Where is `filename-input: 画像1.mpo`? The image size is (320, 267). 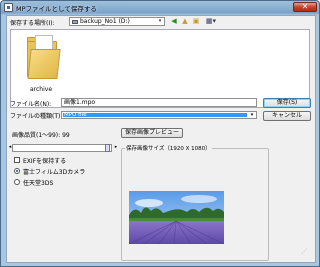 filename-input: 画像1.mpo is located at coordinates (159, 102).